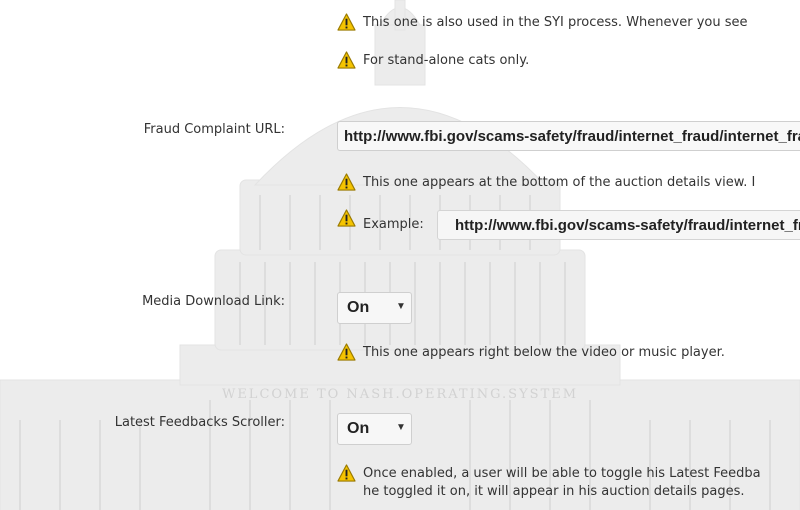 This screenshot has width=800, height=510. What do you see at coordinates (393, 224) in the screenshot?
I see `example-label: Example:` at bounding box center [393, 224].